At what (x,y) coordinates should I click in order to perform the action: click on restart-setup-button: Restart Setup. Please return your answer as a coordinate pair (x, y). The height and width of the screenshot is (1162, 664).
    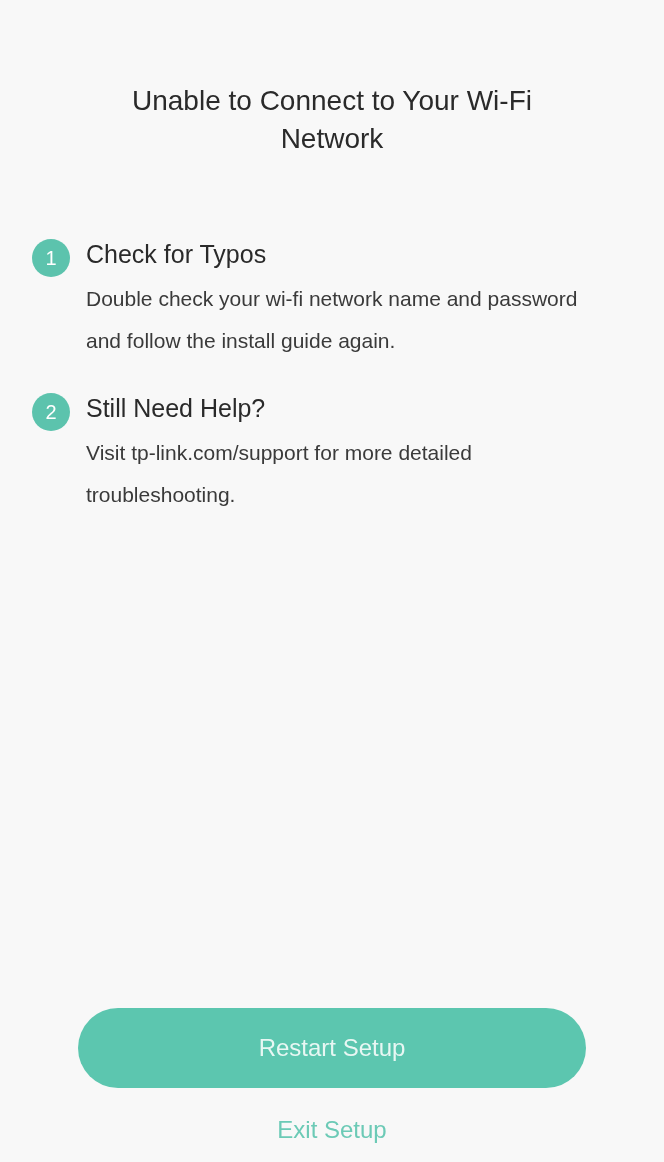
    Looking at the image, I should click on (332, 1048).